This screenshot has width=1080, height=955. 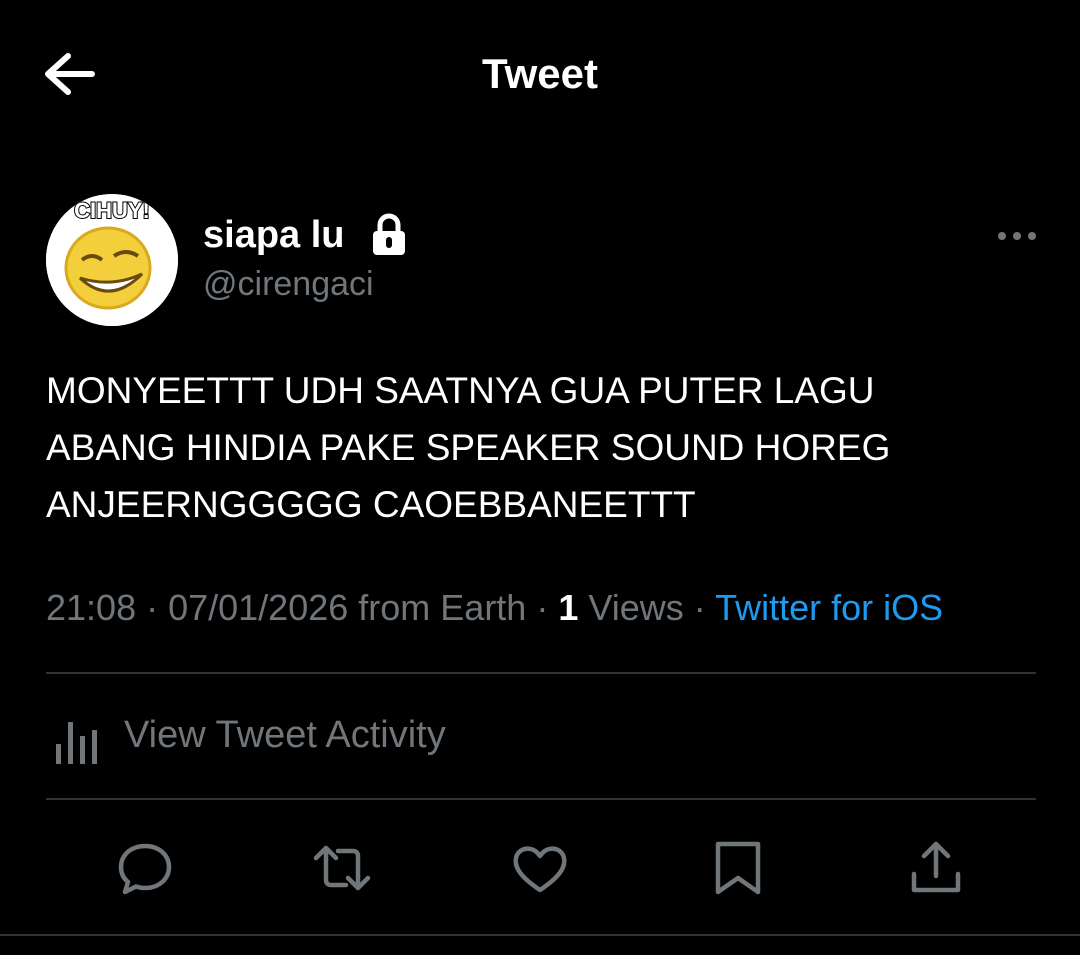 What do you see at coordinates (371, 504) in the screenshot?
I see `tweet-text-line: ANJEERNGGGGG CAOEBBANEETTT` at bounding box center [371, 504].